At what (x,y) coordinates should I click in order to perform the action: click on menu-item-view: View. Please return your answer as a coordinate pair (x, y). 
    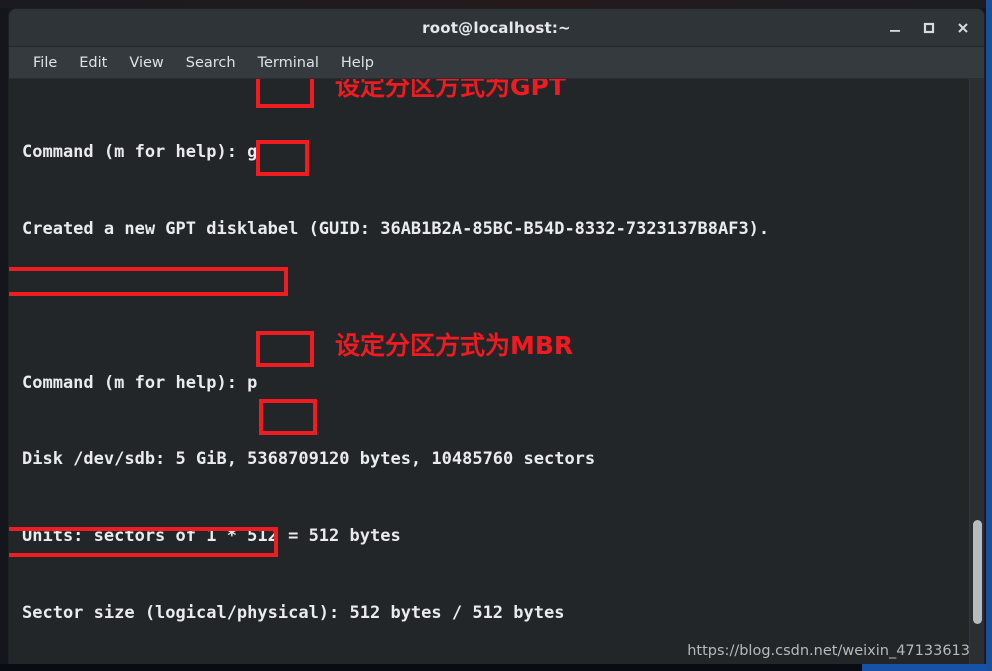
    Looking at the image, I should click on (146, 63).